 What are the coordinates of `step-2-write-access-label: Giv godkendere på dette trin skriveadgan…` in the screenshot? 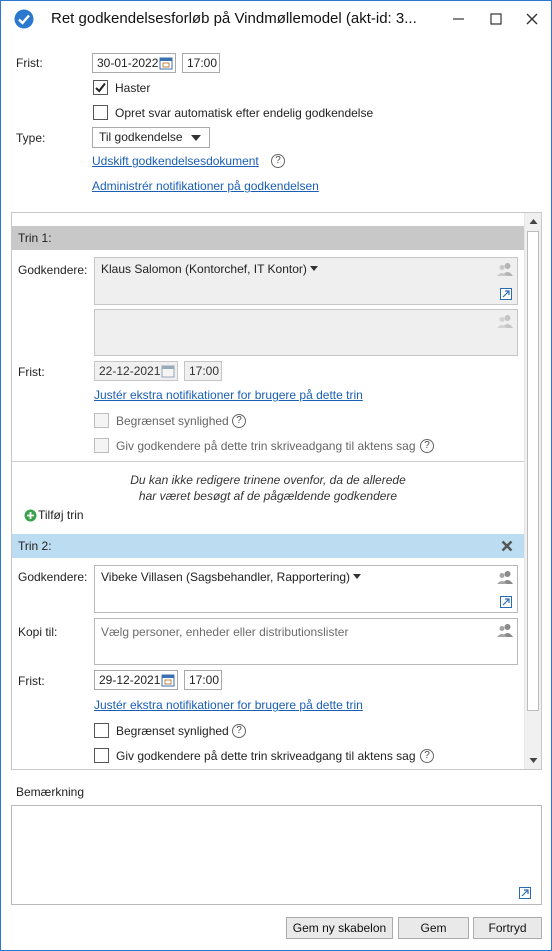 It's located at (266, 756).